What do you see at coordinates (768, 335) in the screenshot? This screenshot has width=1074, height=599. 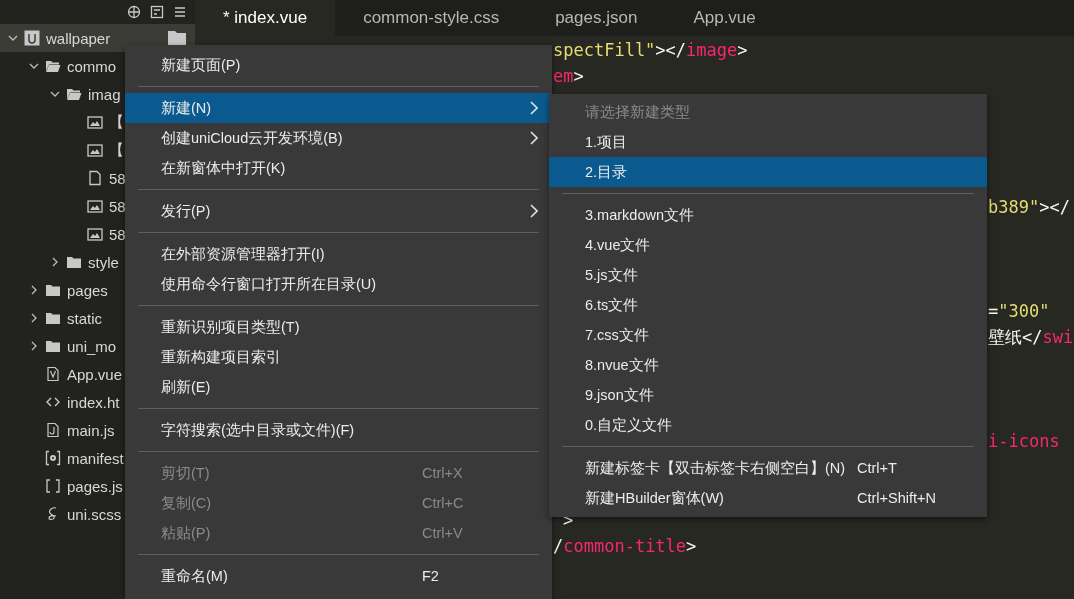 I see `menu-item: 7.css文件` at bounding box center [768, 335].